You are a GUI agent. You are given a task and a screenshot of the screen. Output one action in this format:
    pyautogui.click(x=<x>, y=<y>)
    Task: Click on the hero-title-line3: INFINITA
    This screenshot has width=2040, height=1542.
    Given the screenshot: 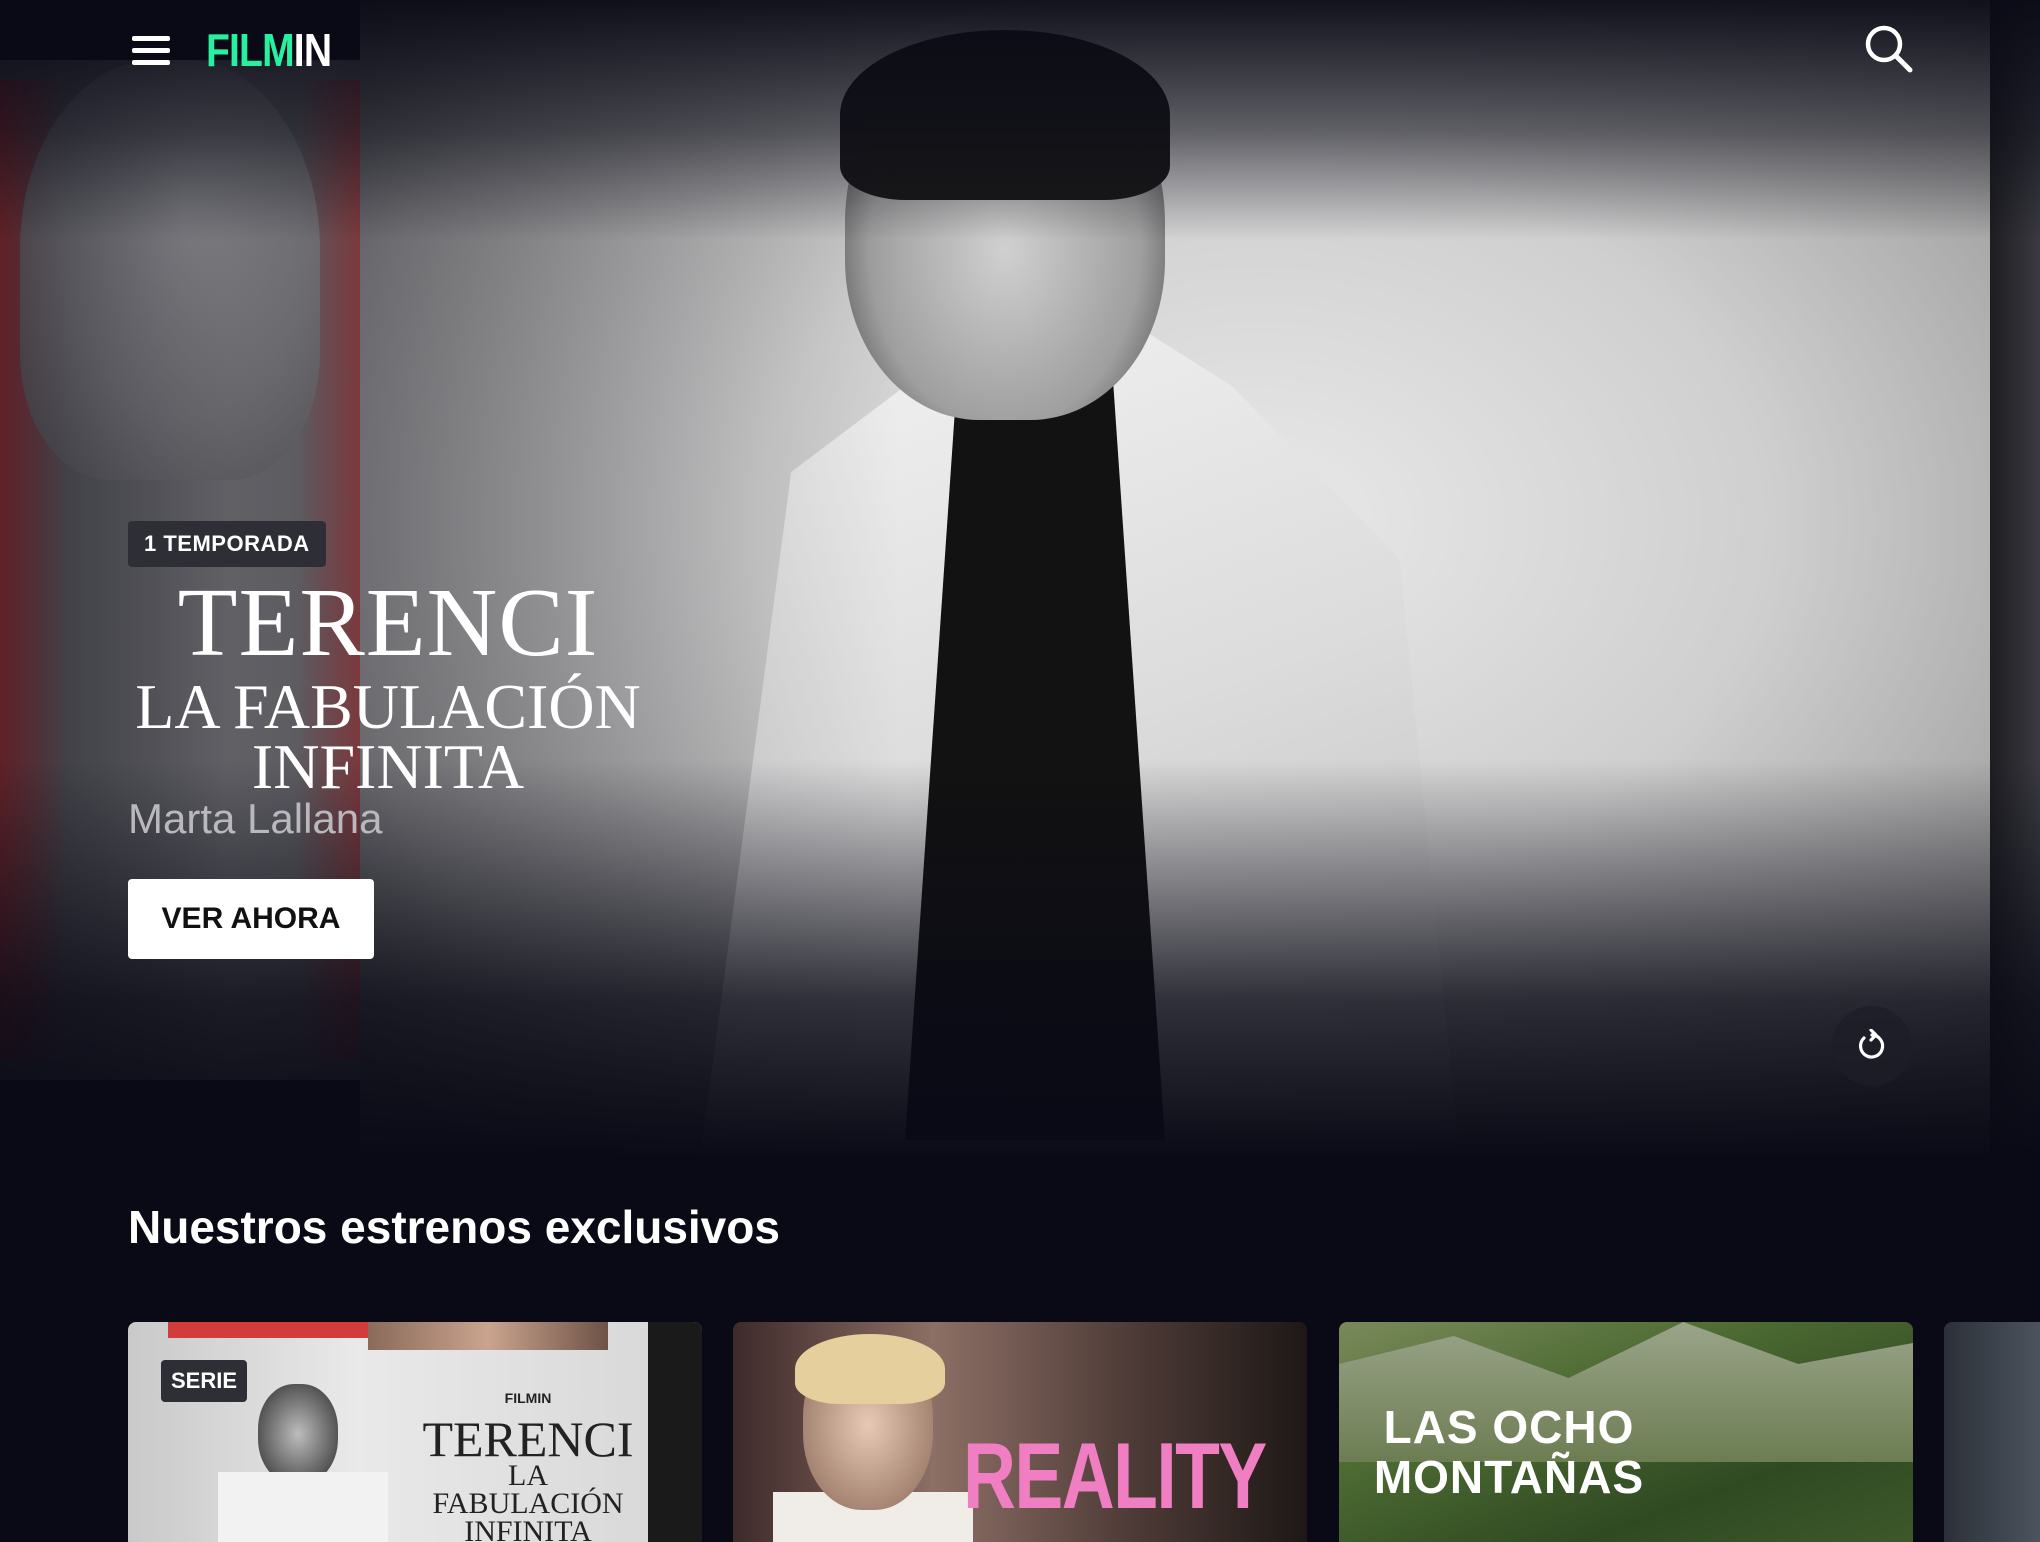 What is the action you would take?
    pyautogui.click(x=388, y=766)
    